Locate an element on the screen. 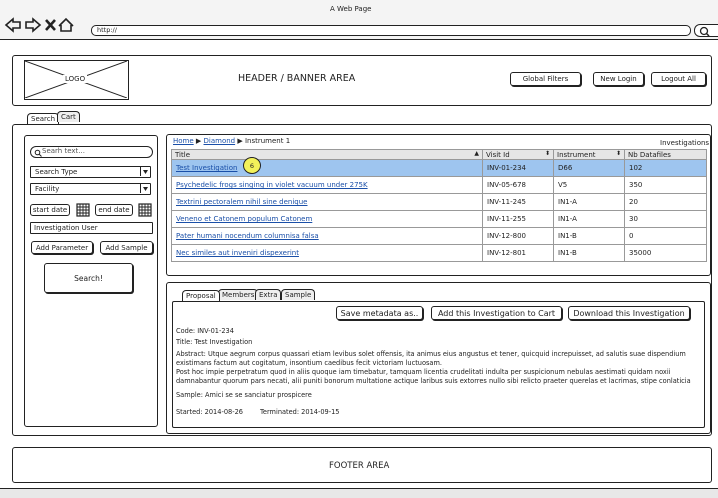  started-text: Started: 2014-08-26 is located at coordinates (209, 412).